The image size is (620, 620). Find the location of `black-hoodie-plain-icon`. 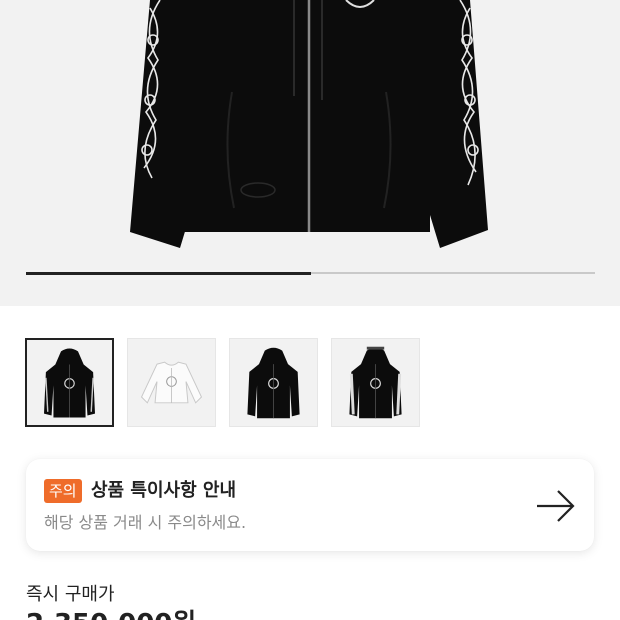

black-hoodie-plain-icon is located at coordinates (273, 383).